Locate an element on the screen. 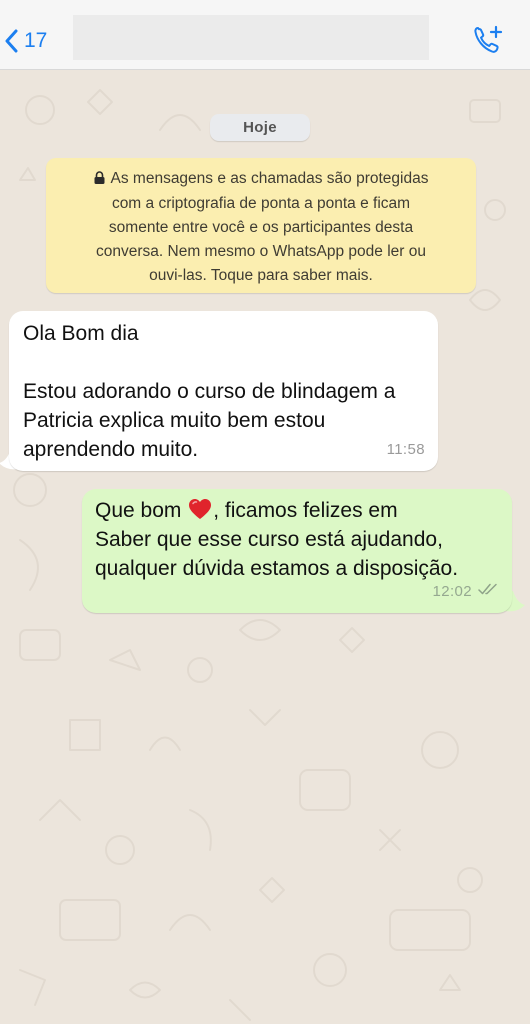  chevron-left-icon is located at coordinates (11, 41).